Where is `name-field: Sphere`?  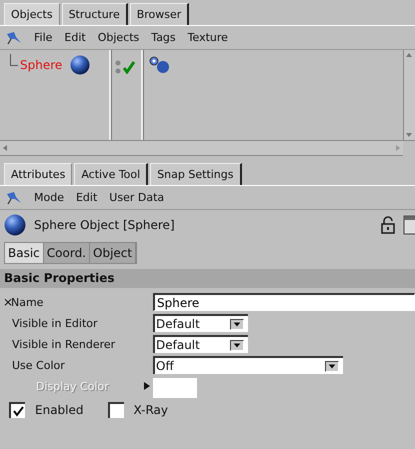 name-field: Sphere is located at coordinates (284, 302).